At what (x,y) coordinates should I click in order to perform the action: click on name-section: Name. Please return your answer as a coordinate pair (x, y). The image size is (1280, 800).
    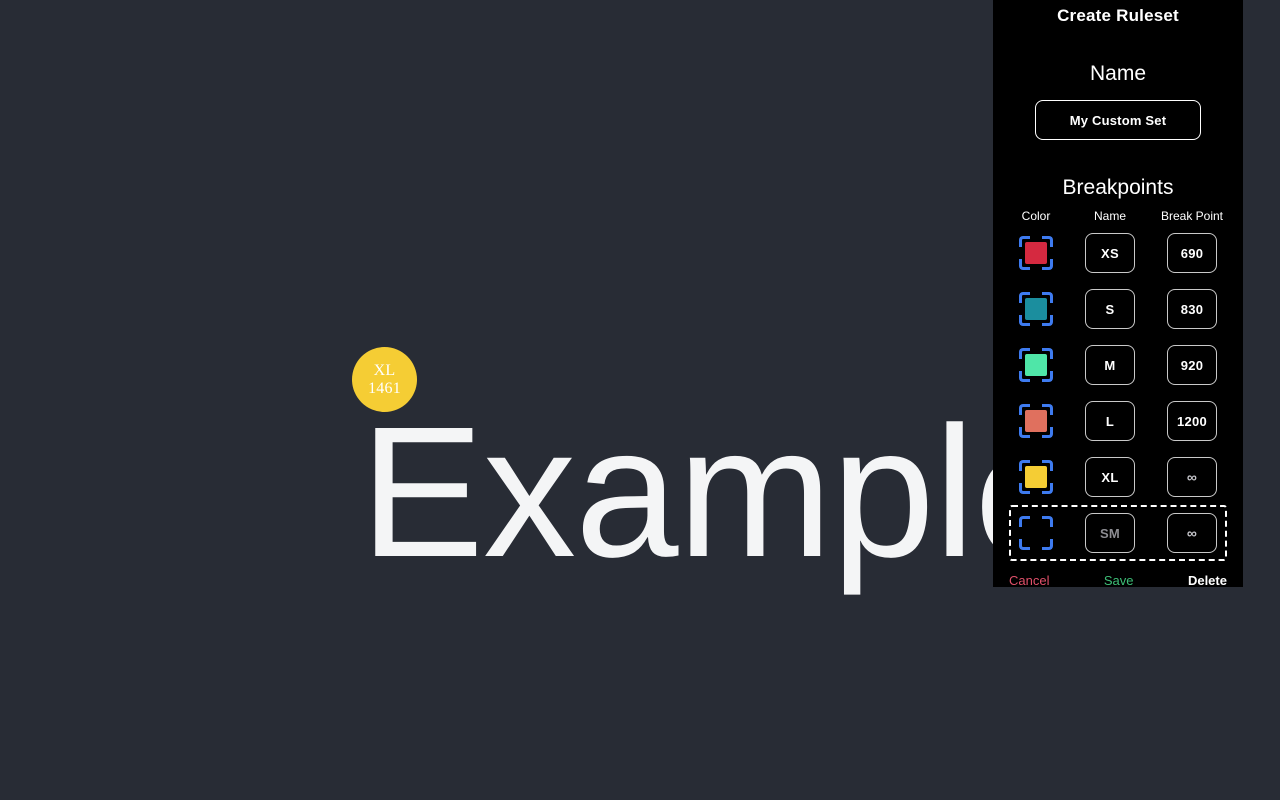
    Looking at the image, I should click on (1118, 94).